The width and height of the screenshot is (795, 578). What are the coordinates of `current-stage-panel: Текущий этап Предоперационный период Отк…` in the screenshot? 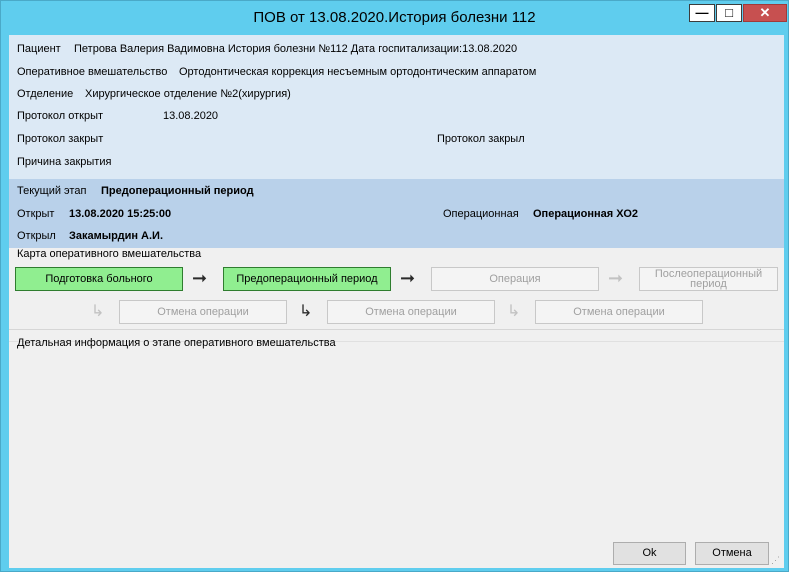 It's located at (396, 213).